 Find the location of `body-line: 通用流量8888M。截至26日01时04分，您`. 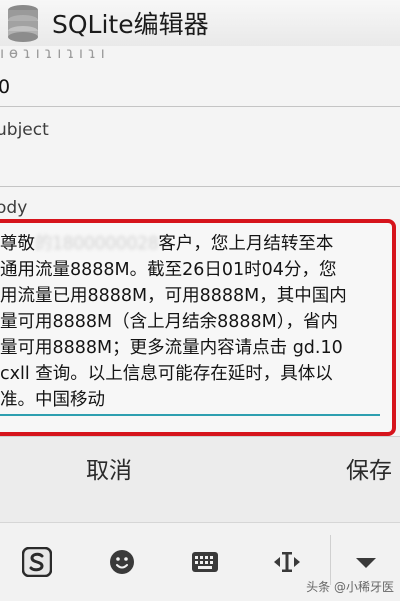

body-line: 通用流量8888M。截至26日01时04分，您 is located at coordinates (168, 270).